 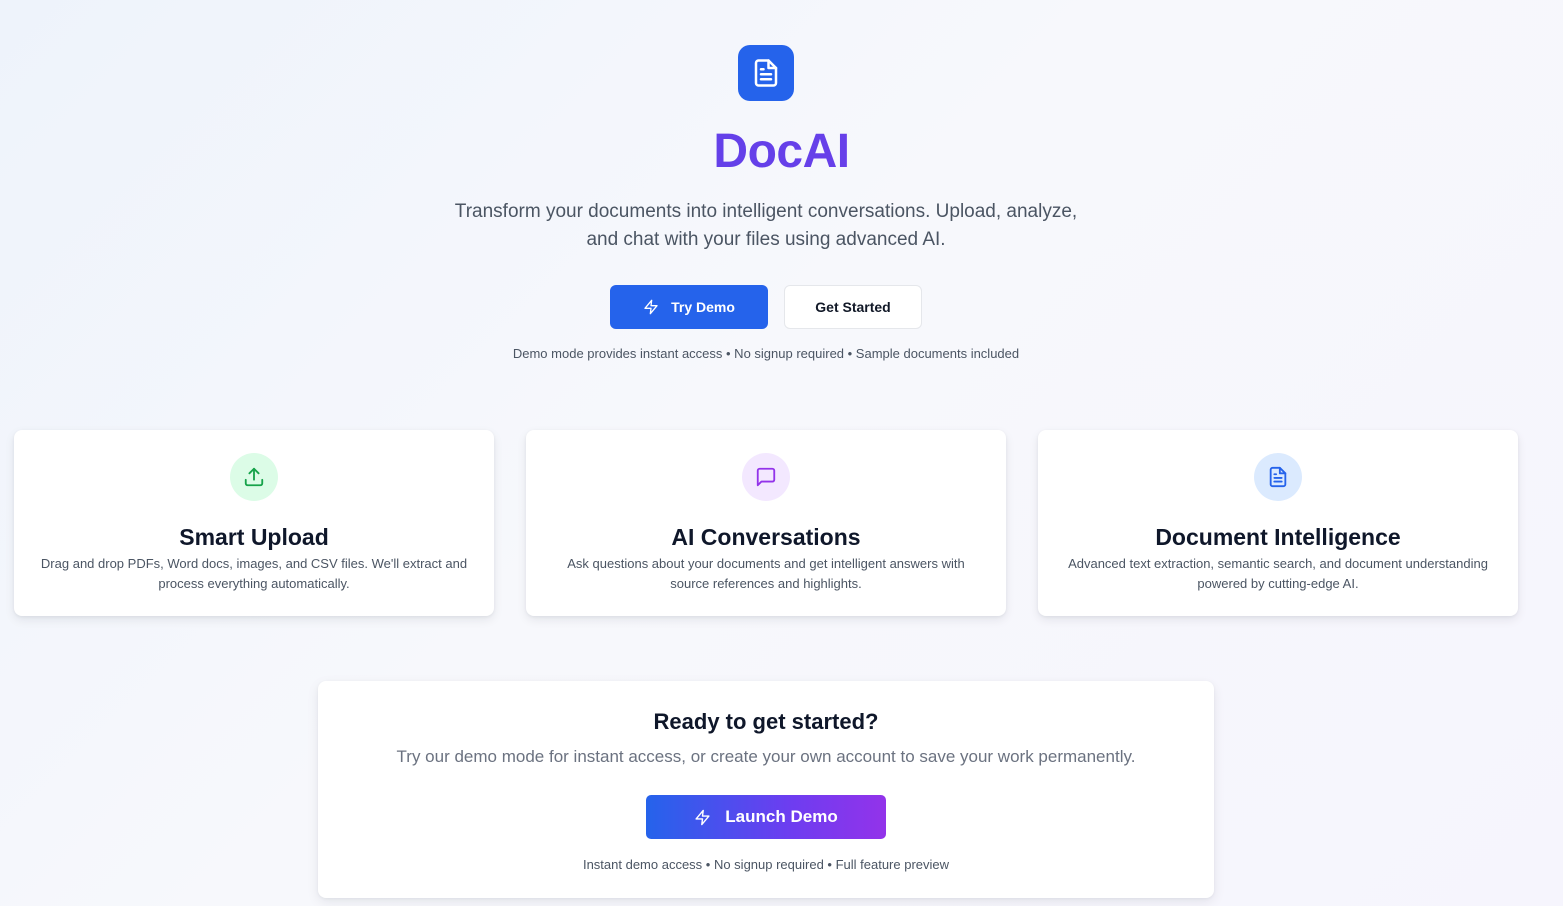 I want to click on logo, so click(x=766, y=73).